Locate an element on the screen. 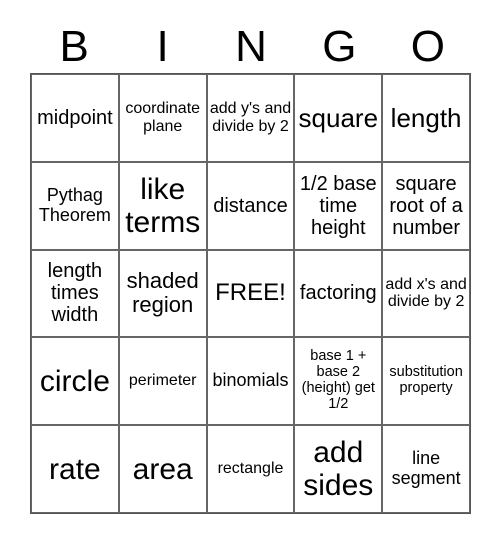 The height and width of the screenshot is (544, 500). bingo-cell: length times width is located at coordinates (75, 293).